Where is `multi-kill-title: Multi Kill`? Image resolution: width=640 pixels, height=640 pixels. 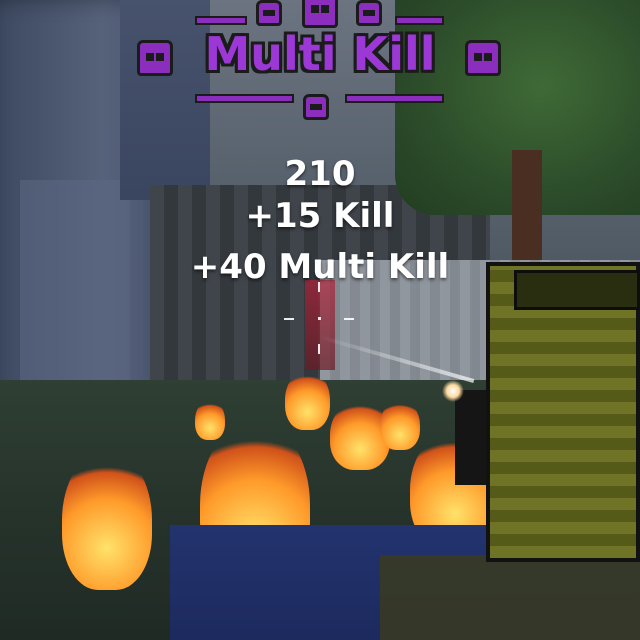 multi-kill-title: Multi Kill is located at coordinates (320, 54).